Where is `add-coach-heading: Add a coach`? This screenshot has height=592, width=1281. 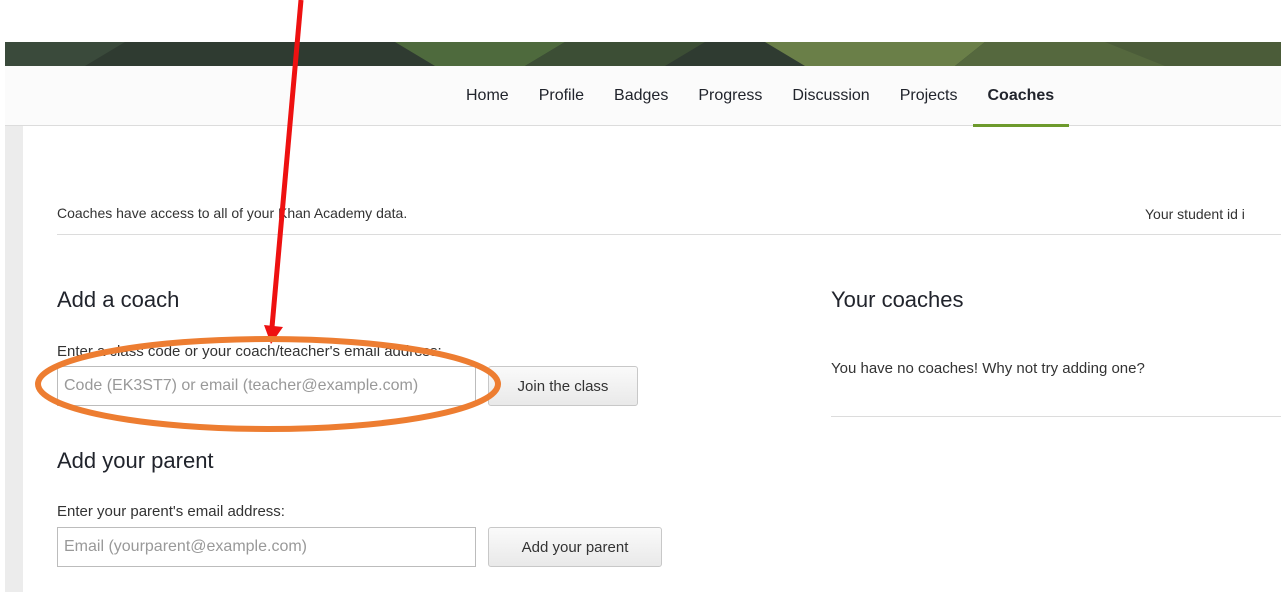 add-coach-heading: Add a coach is located at coordinates (118, 299).